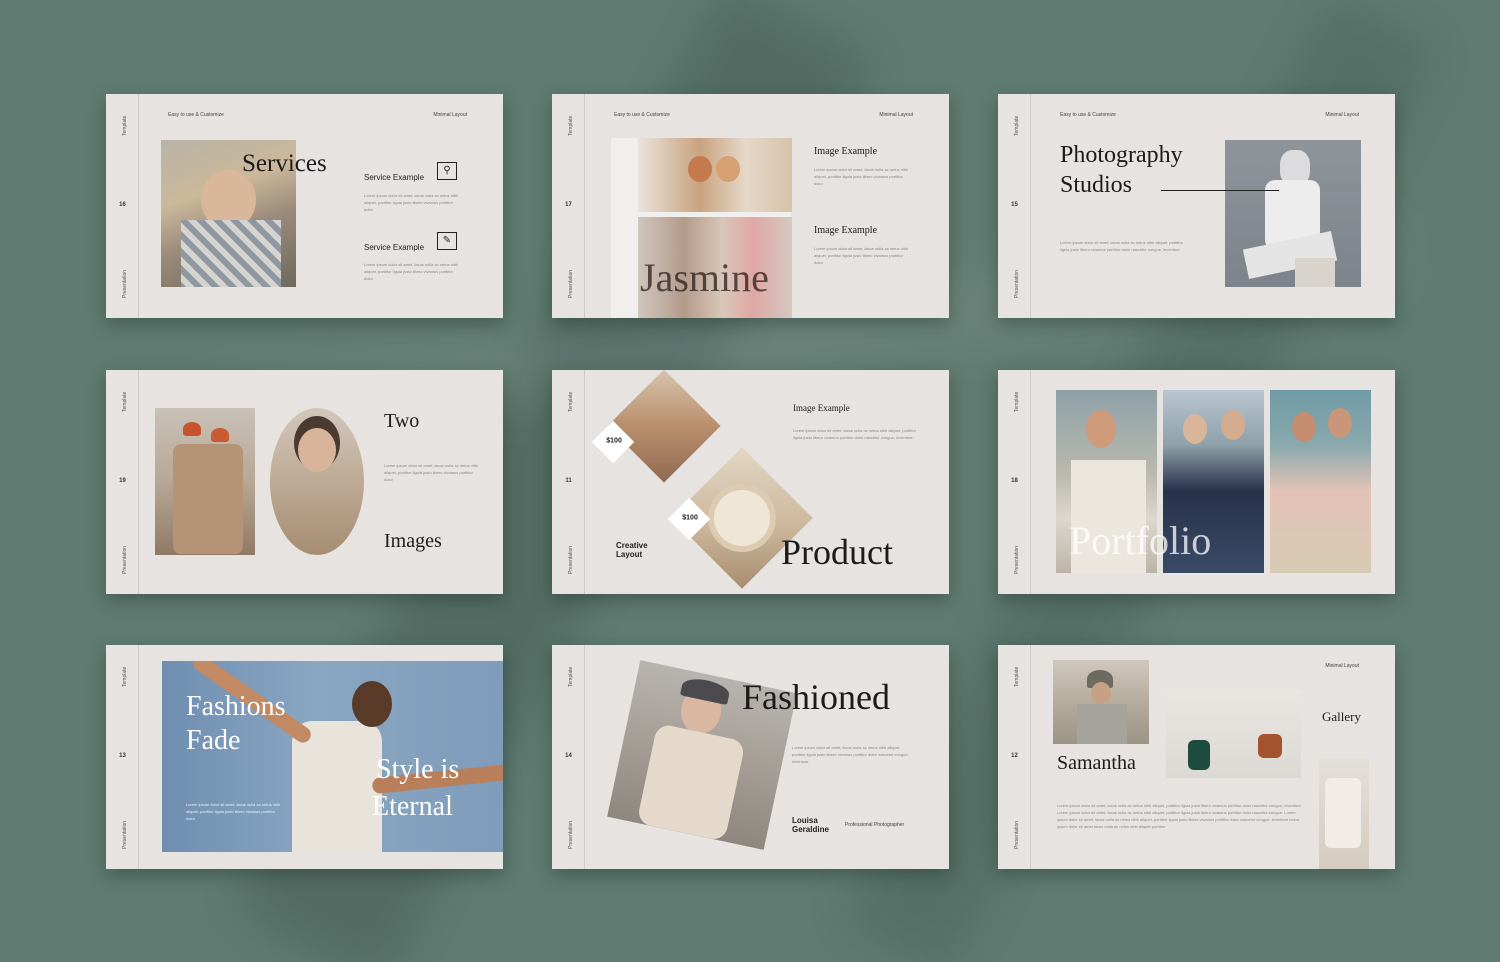 The height and width of the screenshot is (962, 1500). I want to click on slide-rail: Template 14 Presentation, so click(568, 757).